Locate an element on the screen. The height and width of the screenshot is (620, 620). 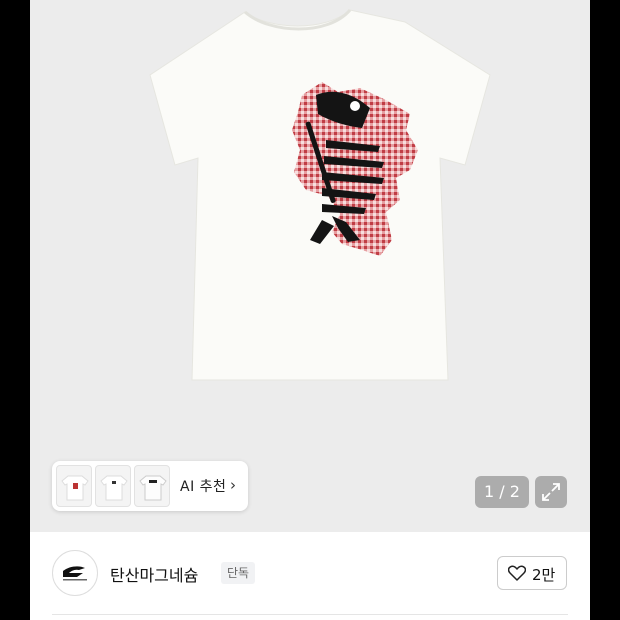
like-button: 2만 is located at coordinates (532, 573).